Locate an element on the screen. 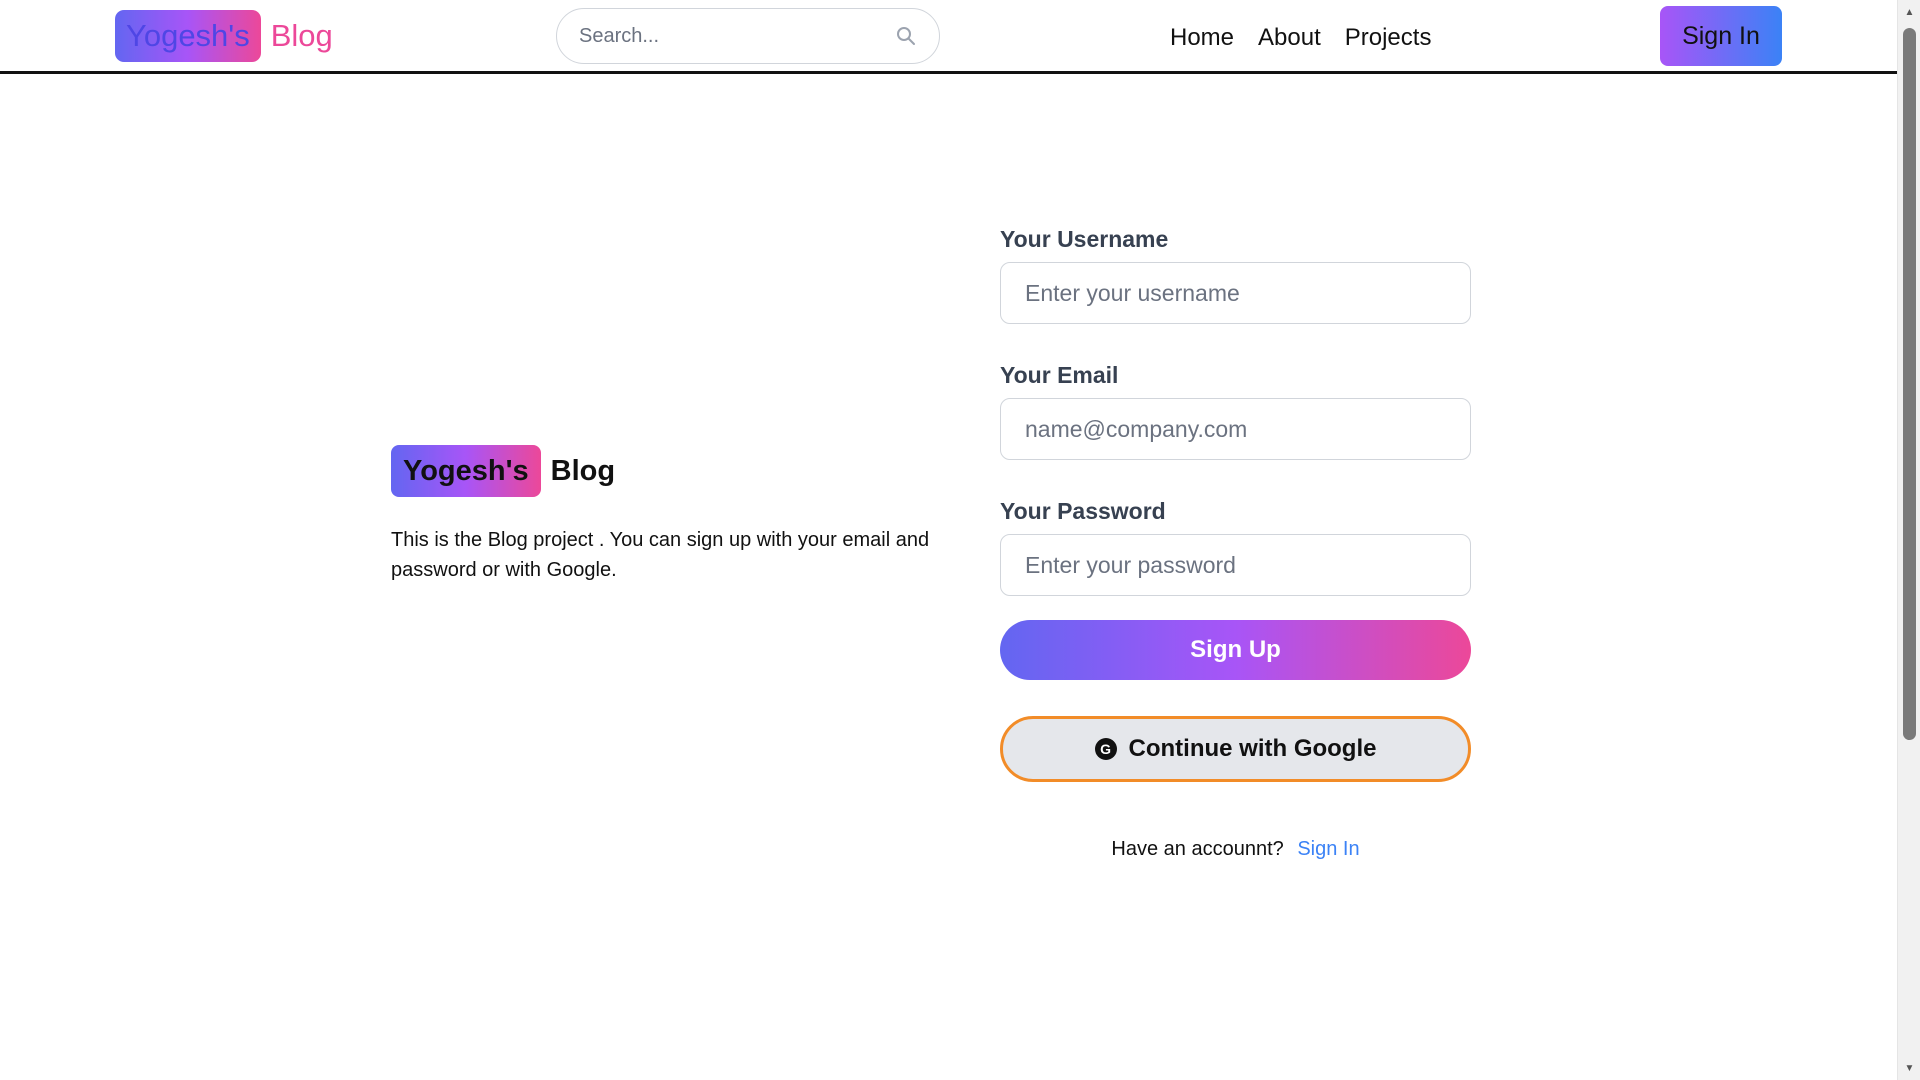 The height and width of the screenshot is (1080, 1920). brand-logo-link: Yogesh's Blog is located at coordinates (224, 36).